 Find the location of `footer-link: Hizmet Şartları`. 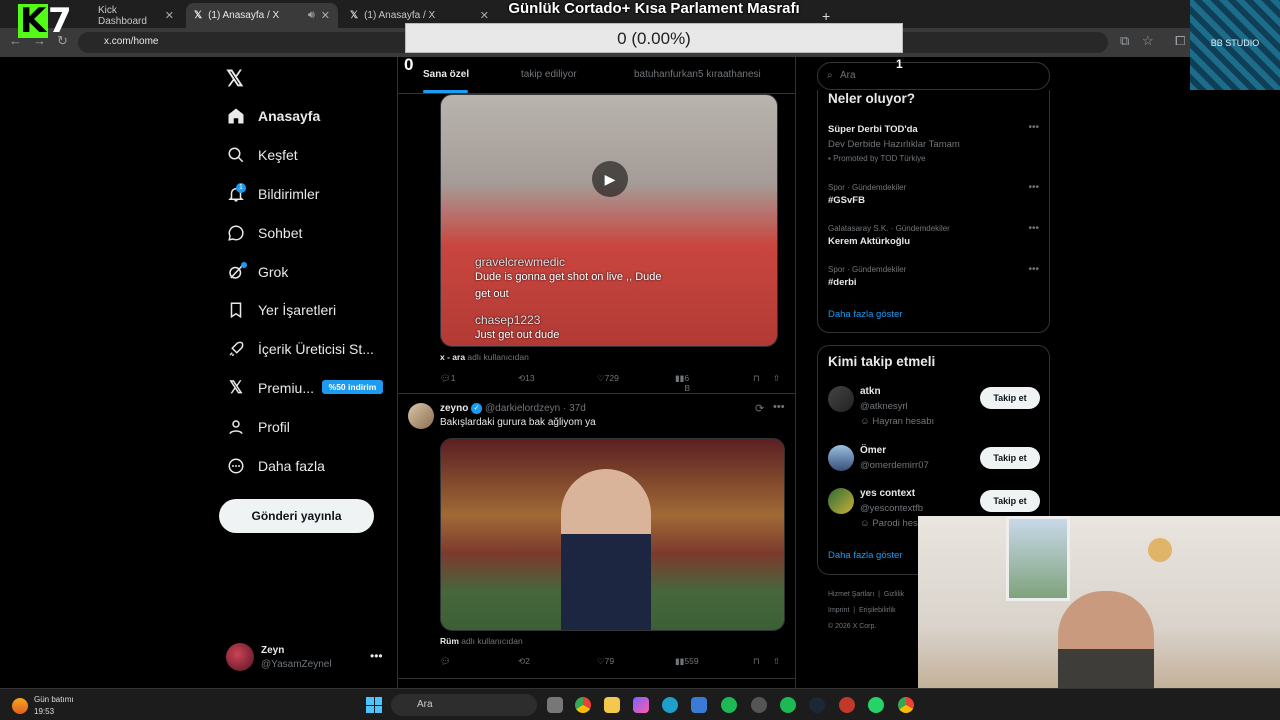

footer-link: Hizmet Şartları is located at coordinates (851, 594).